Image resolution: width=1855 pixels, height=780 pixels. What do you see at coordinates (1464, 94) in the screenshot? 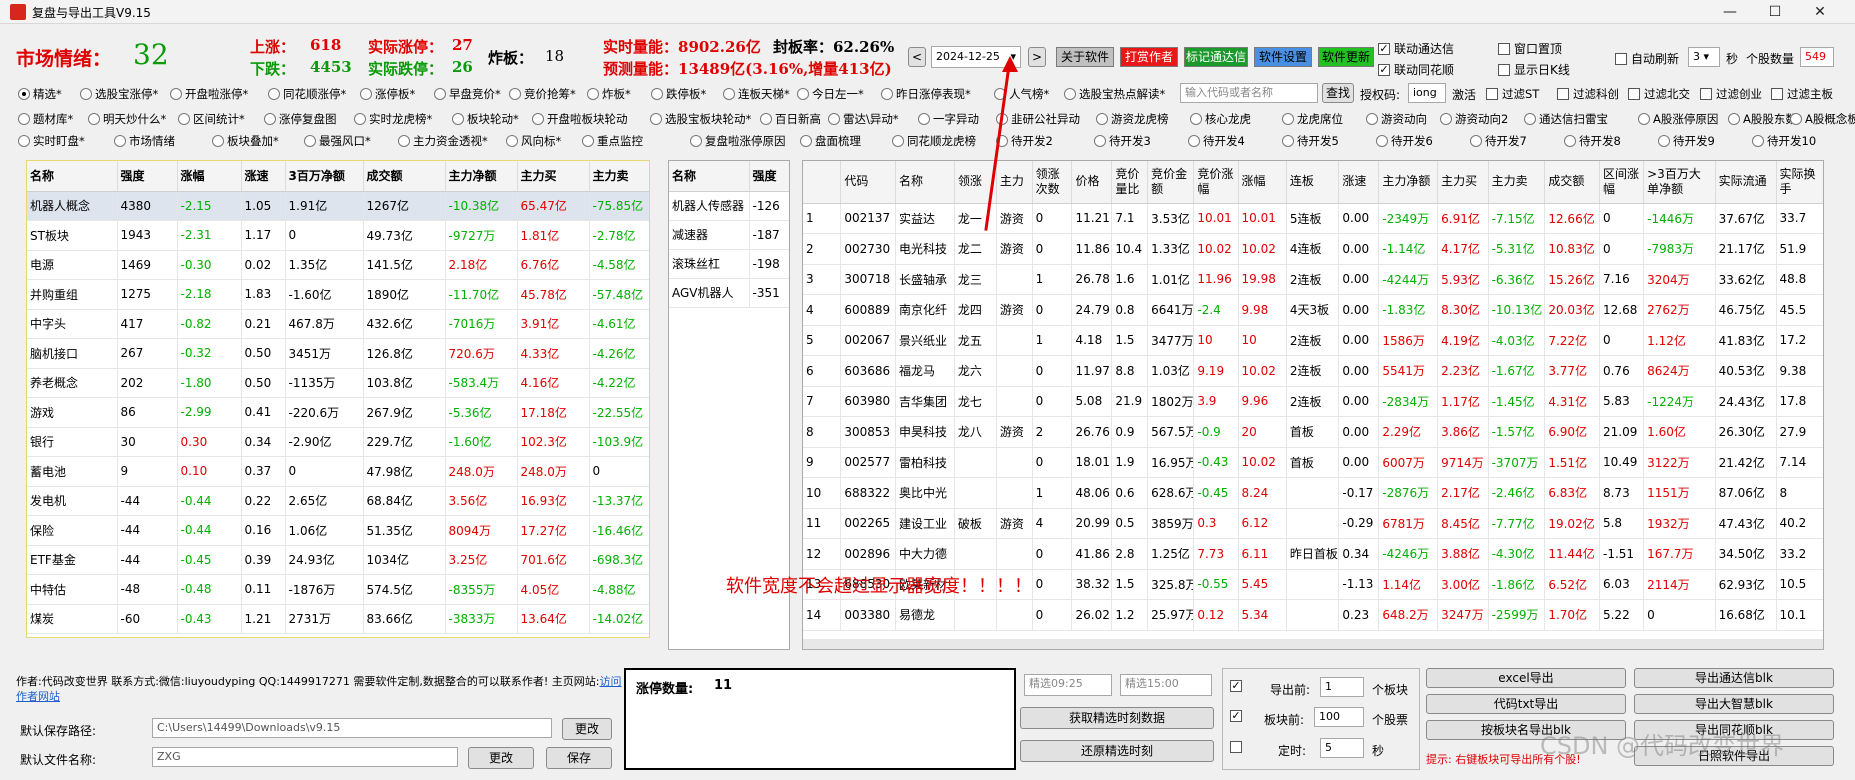
I see `activate-link: 激活` at bounding box center [1464, 94].